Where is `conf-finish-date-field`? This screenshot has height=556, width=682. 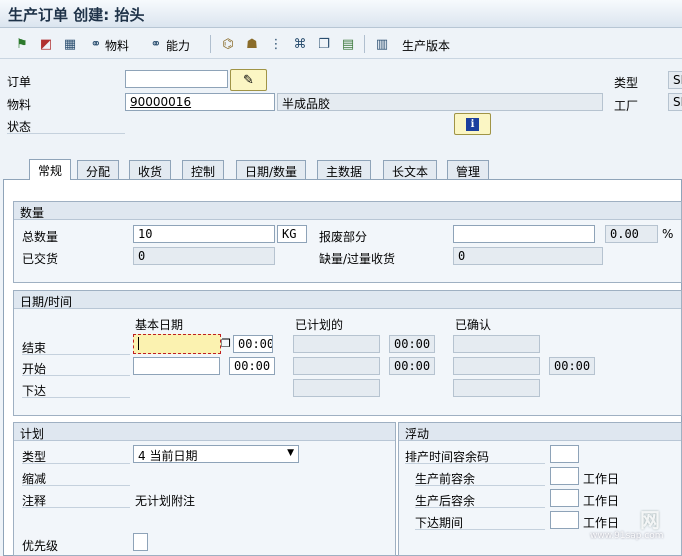
conf-finish-date-field is located at coordinates (496, 344).